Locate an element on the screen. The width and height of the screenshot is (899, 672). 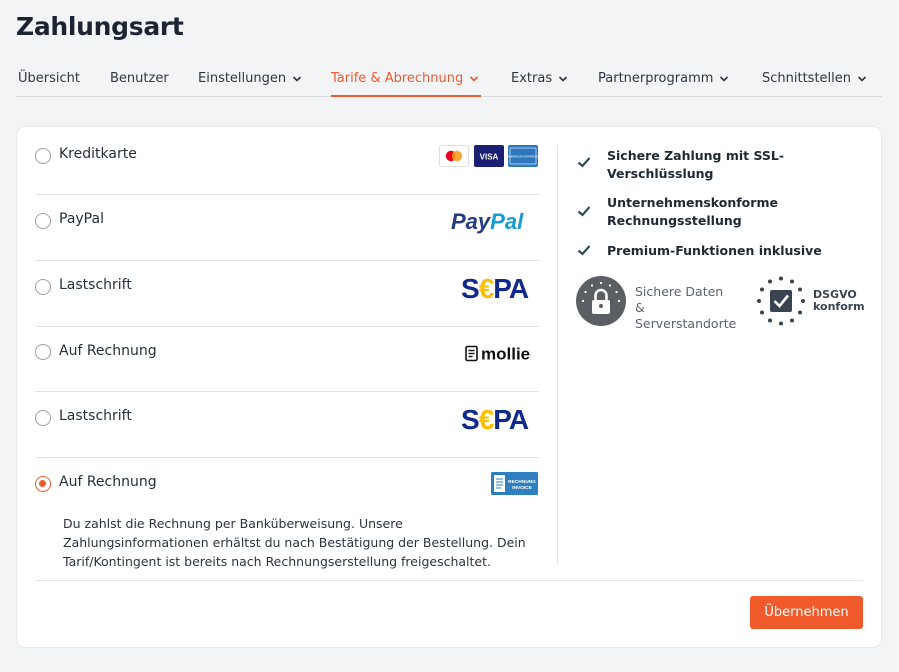
tab-label: Schnittstellen is located at coordinates (807, 78).